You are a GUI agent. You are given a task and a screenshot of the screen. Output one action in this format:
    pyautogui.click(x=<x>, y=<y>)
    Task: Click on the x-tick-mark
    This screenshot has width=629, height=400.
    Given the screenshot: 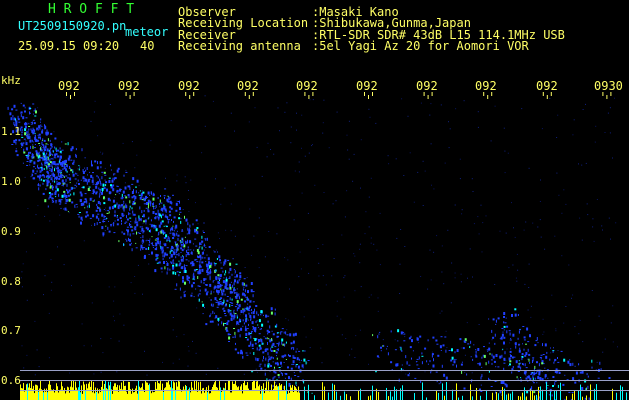 What is the action you would take?
    pyautogui.click(x=249, y=97)
    